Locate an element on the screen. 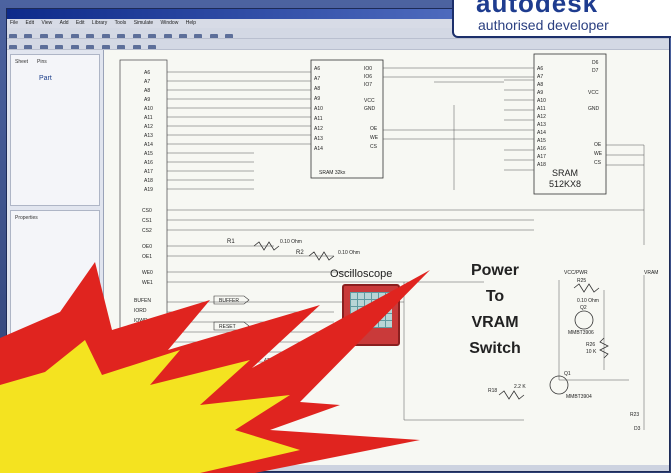 This screenshot has width=671, height=473. menu-simulate: Simulate is located at coordinates (143, 23).